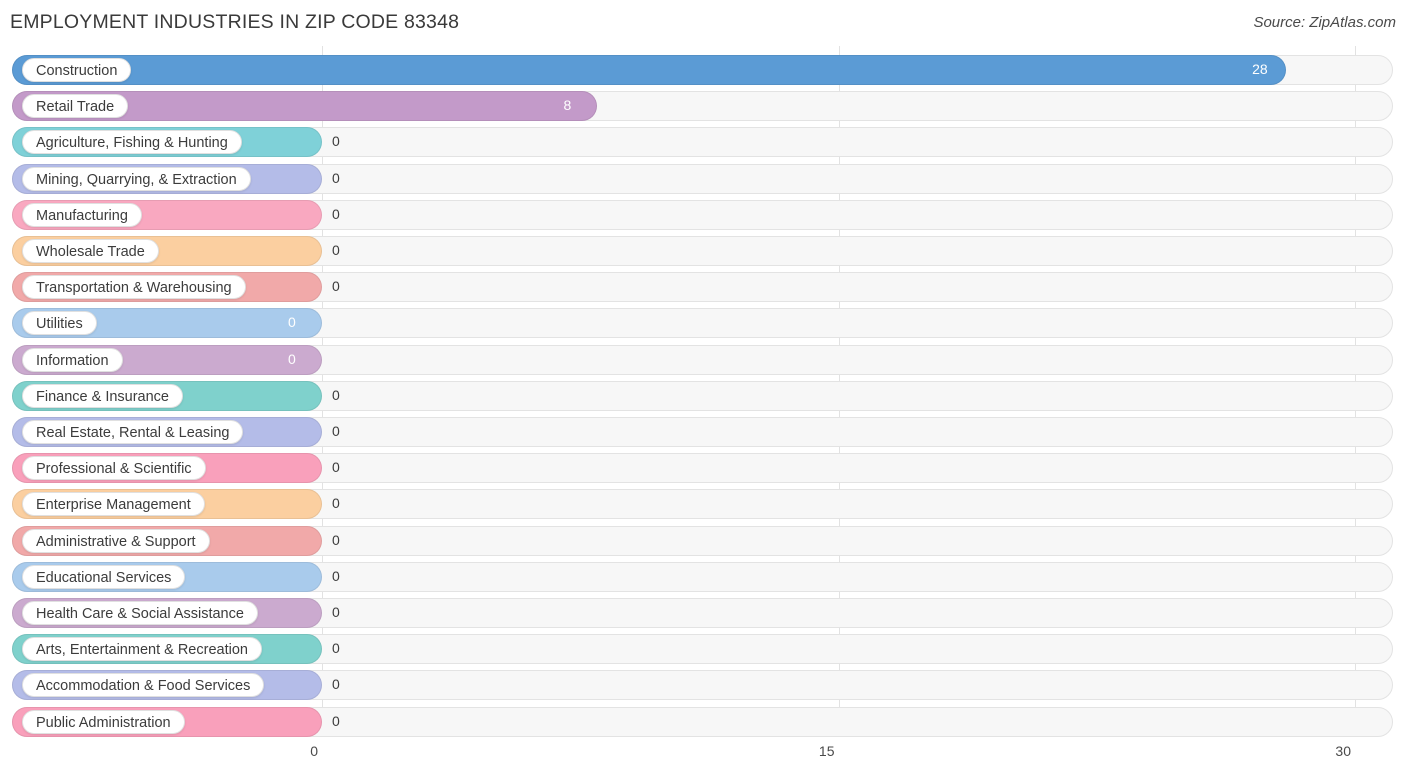 The height and width of the screenshot is (777, 1406). I want to click on bar-row: Construction 28, so click(703, 70).